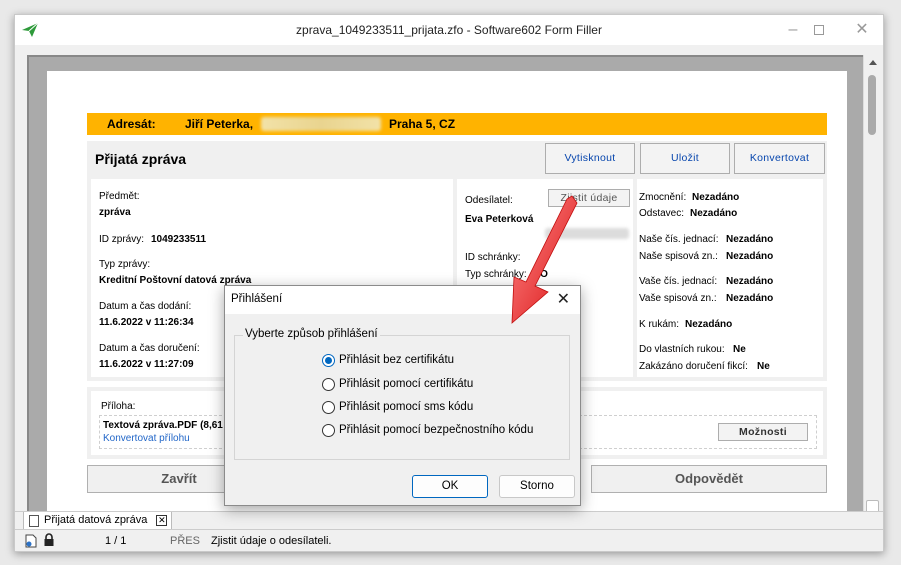  What do you see at coordinates (49, 539) in the screenshot?
I see `lock-icon` at bounding box center [49, 539].